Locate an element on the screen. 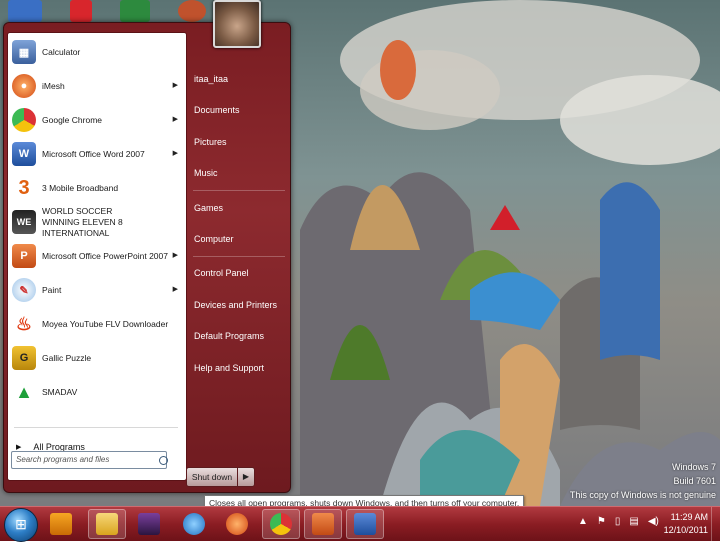  program-label: Calculator is located at coordinates (61, 51).